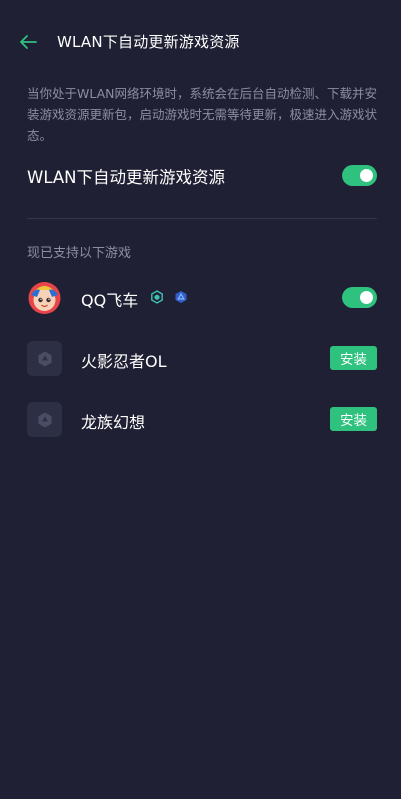 Image resolution: width=401 pixels, height=799 pixels. I want to click on game-name: QQ飞车, so click(110, 300).